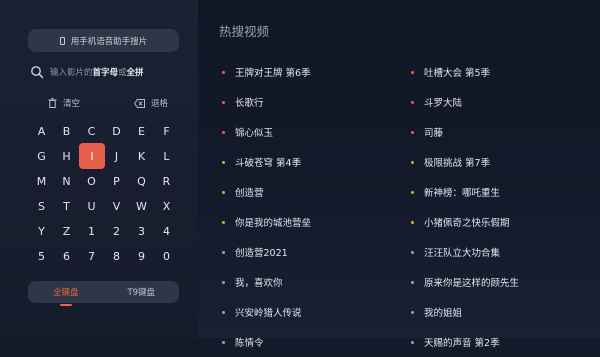 Image resolution: width=600 pixels, height=357 pixels. Describe the element at coordinates (462, 193) in the screenshot. I see `hot-search-title: 新神榜：哪吒重生` at that location.